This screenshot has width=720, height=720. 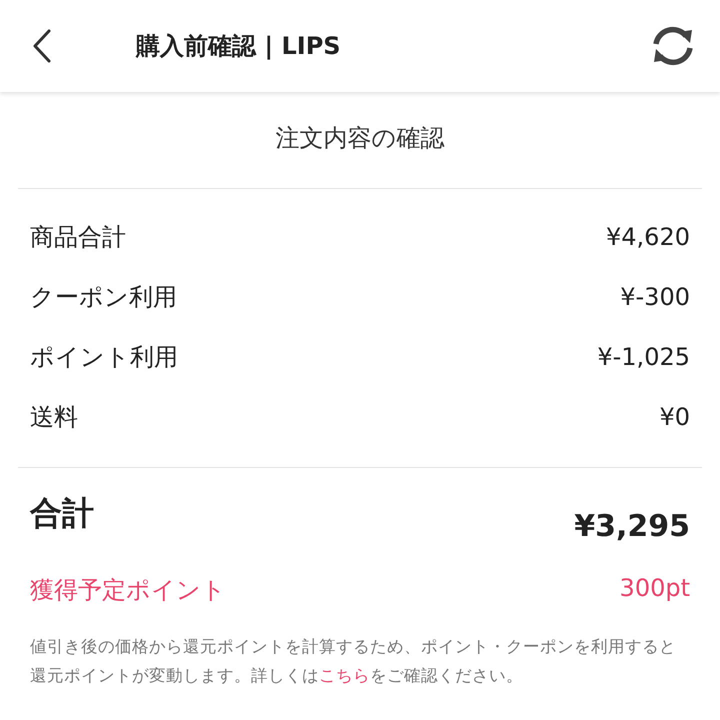 I want to click on details-link: こちら, so click(x=344, y=675).